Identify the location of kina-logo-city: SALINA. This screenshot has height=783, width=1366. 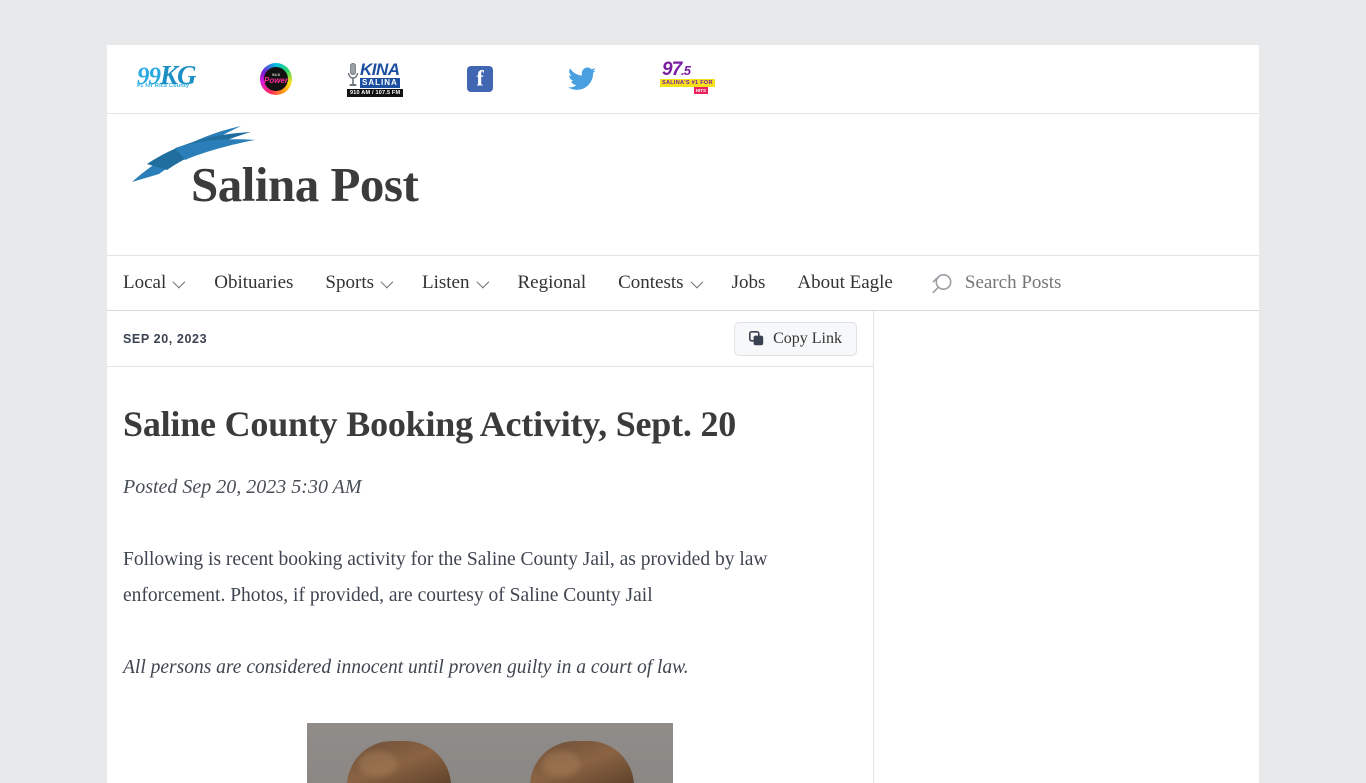
(380, 83).